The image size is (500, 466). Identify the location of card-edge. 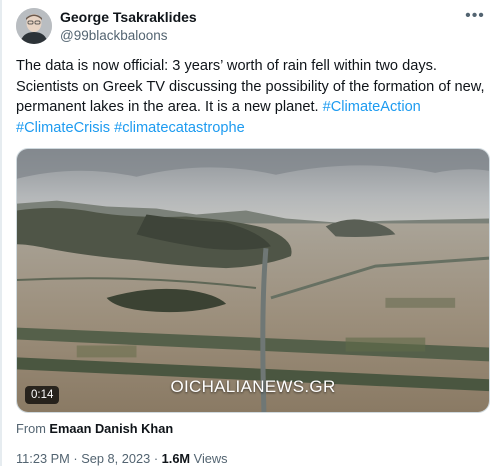
(1, 233).